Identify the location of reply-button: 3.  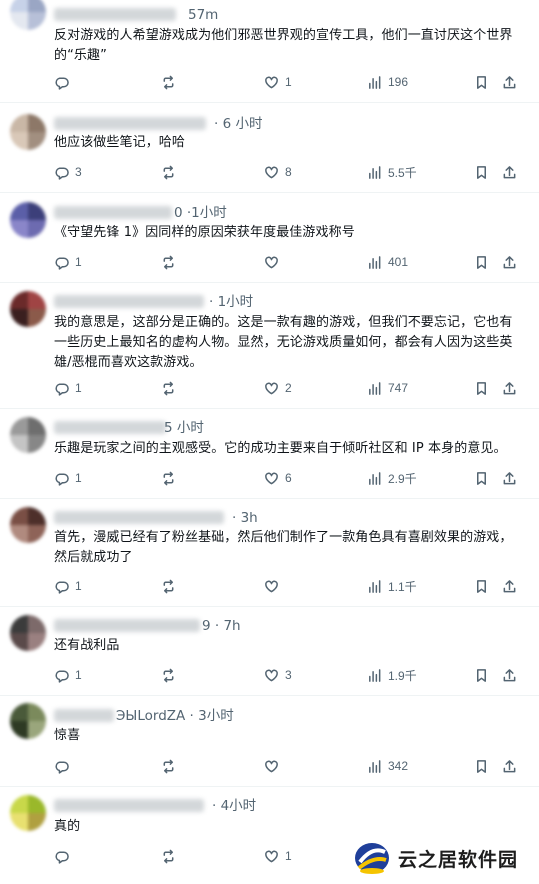
(68, 172).